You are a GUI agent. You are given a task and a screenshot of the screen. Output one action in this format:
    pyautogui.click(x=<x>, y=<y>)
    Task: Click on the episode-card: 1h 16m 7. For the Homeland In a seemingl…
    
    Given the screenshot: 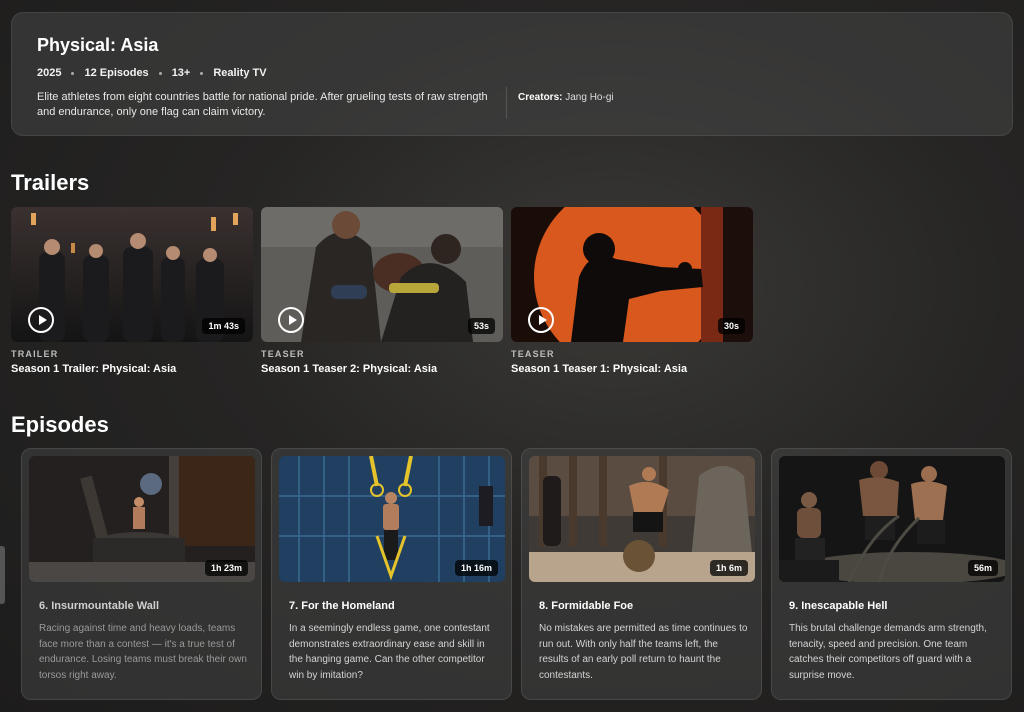 What is the action you would take?
    pyautogui.click(x=391, y=574)
    